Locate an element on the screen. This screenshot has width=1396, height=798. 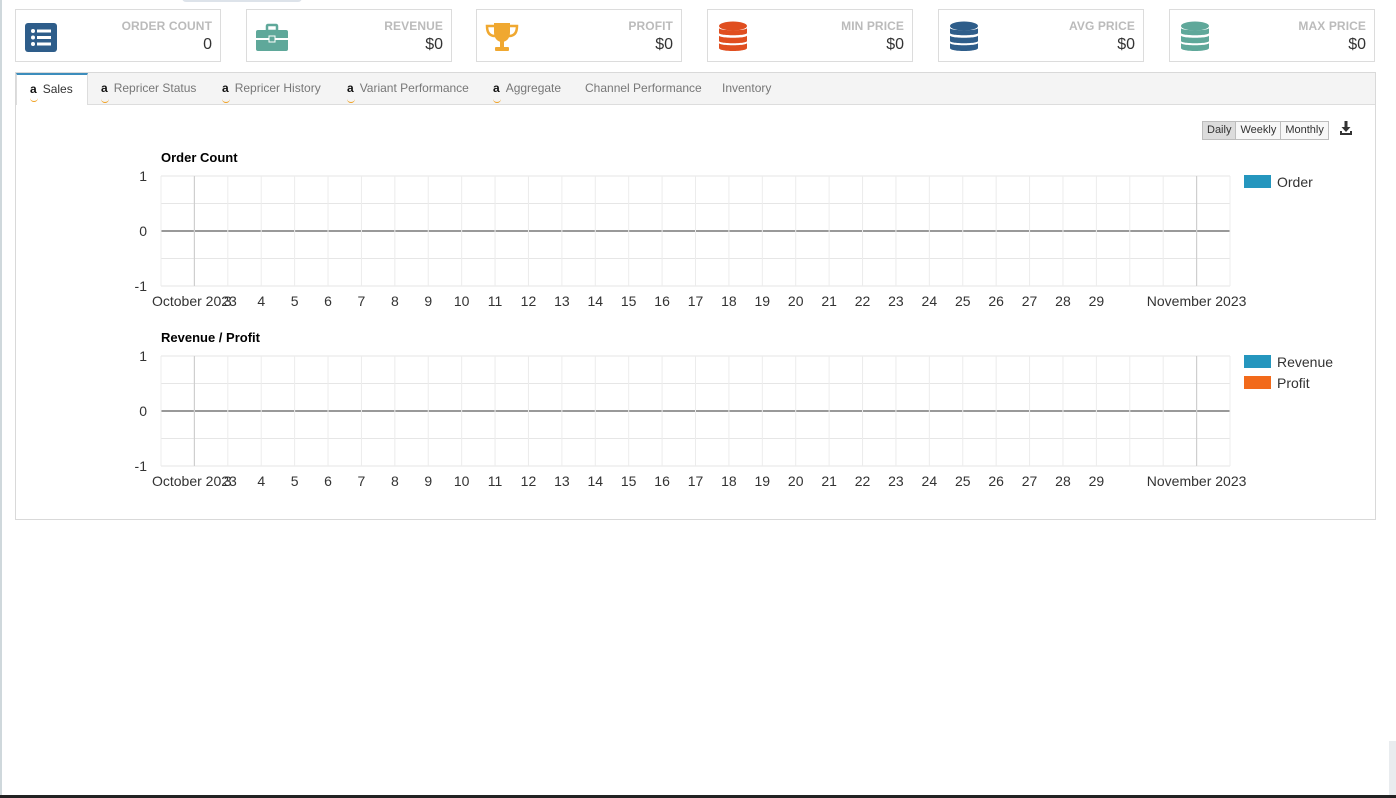
legend-label: Revenue is located at coordinates (1305, 362).